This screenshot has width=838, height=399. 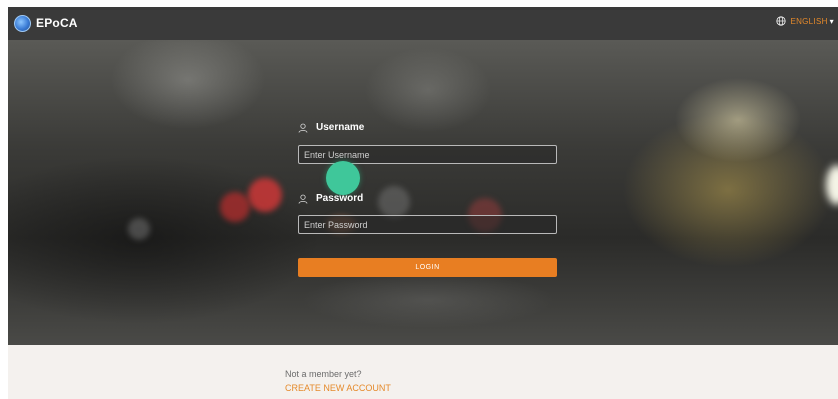 I want to click on top-navigation-bar: EPoCA ENGLISH ▾, so click(x=423, y=23).